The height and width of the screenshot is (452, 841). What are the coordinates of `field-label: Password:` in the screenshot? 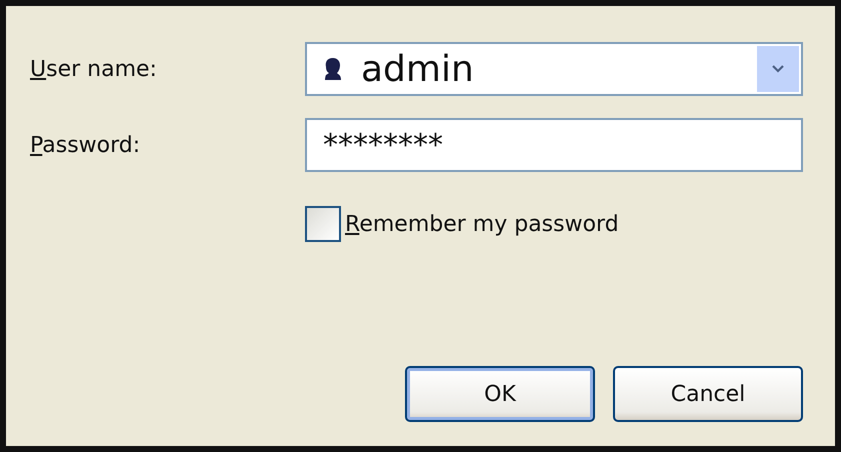 It's located at (86, 145).